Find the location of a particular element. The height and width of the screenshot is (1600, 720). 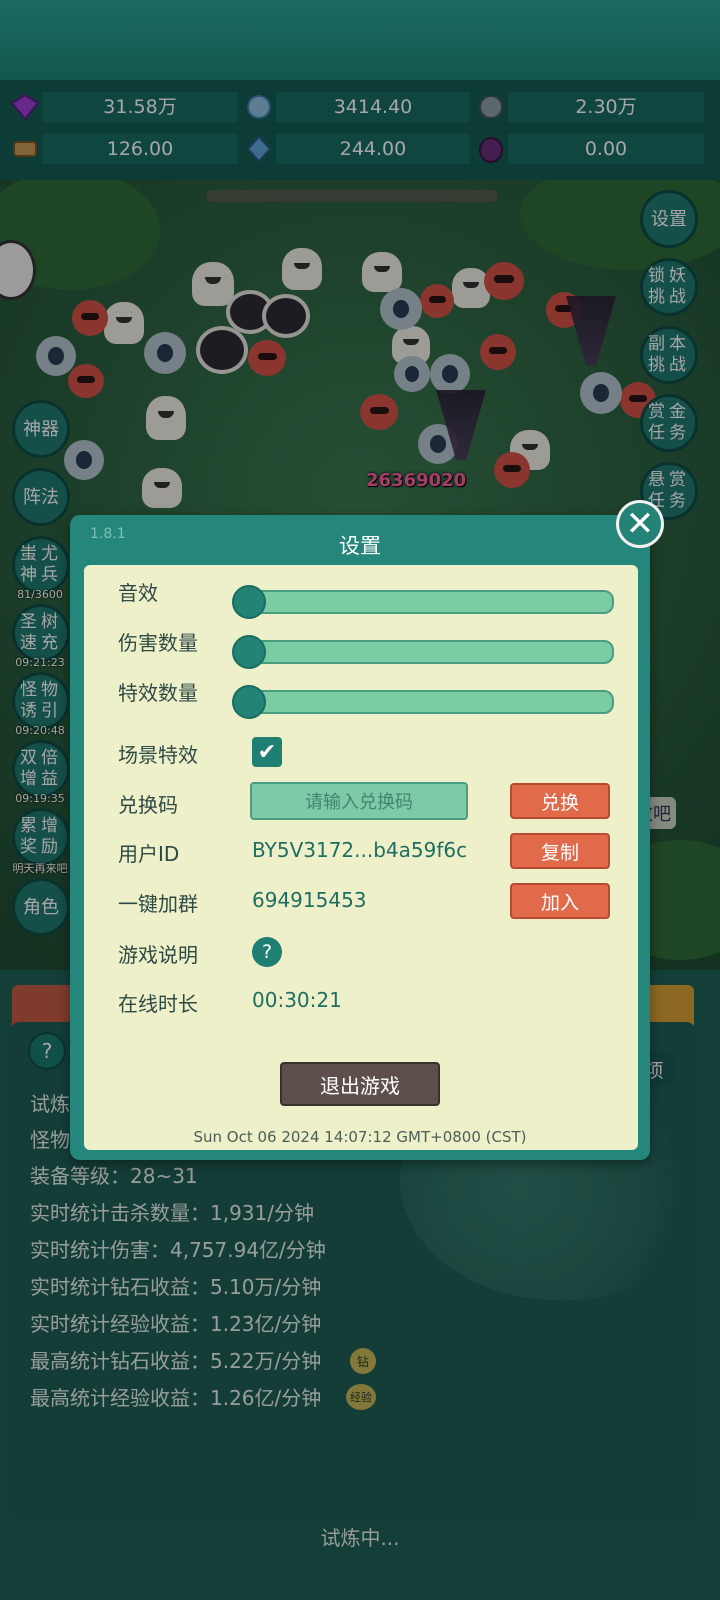

game-help-button: ? is located at coordinates (267, 952).